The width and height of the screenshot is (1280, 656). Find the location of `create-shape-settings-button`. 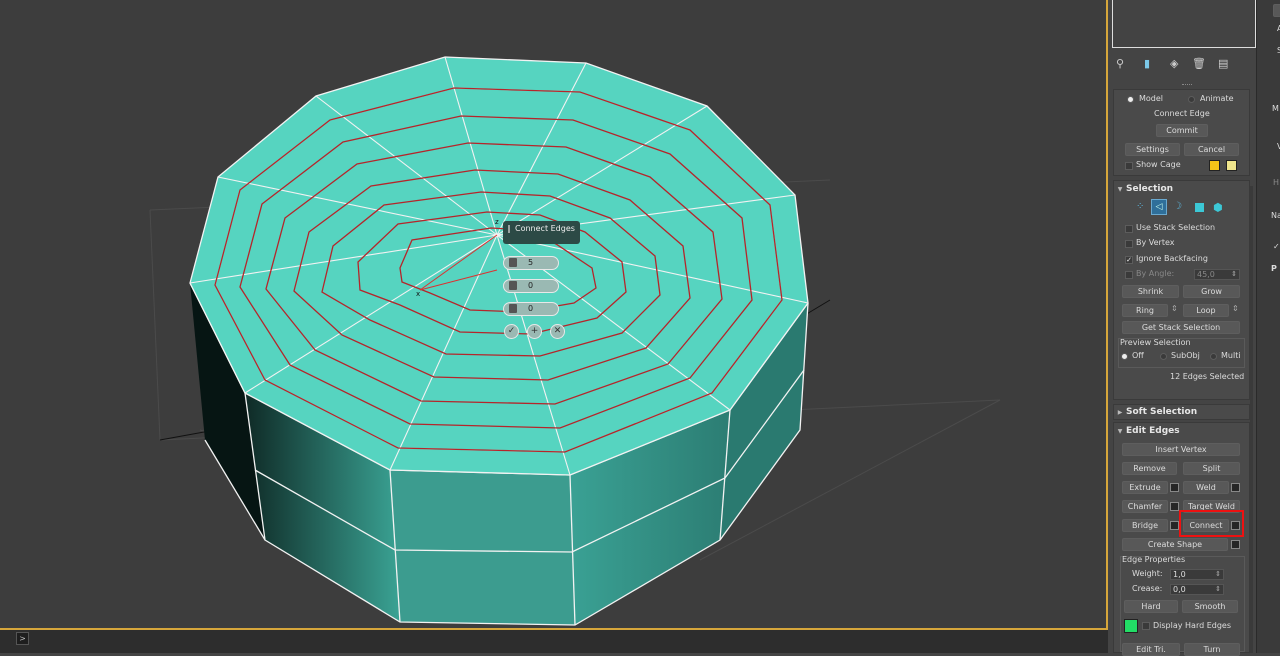

create-shape-settings-button is located at coordinates (1235, 544).